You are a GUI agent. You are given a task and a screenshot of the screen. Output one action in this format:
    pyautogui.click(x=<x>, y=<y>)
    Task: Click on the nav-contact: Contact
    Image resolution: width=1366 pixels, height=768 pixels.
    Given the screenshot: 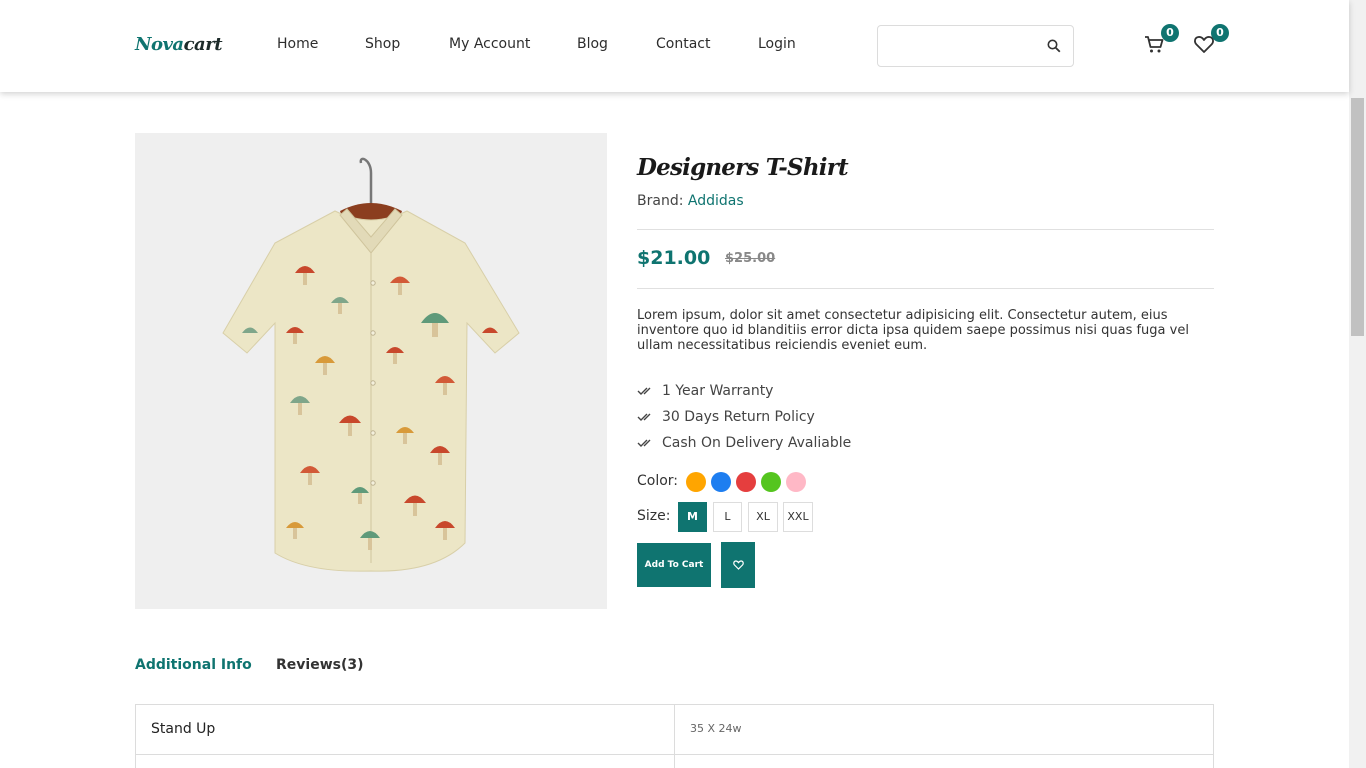 What is the action you would take?
    pyautogui.click(x=683, y=44)
    